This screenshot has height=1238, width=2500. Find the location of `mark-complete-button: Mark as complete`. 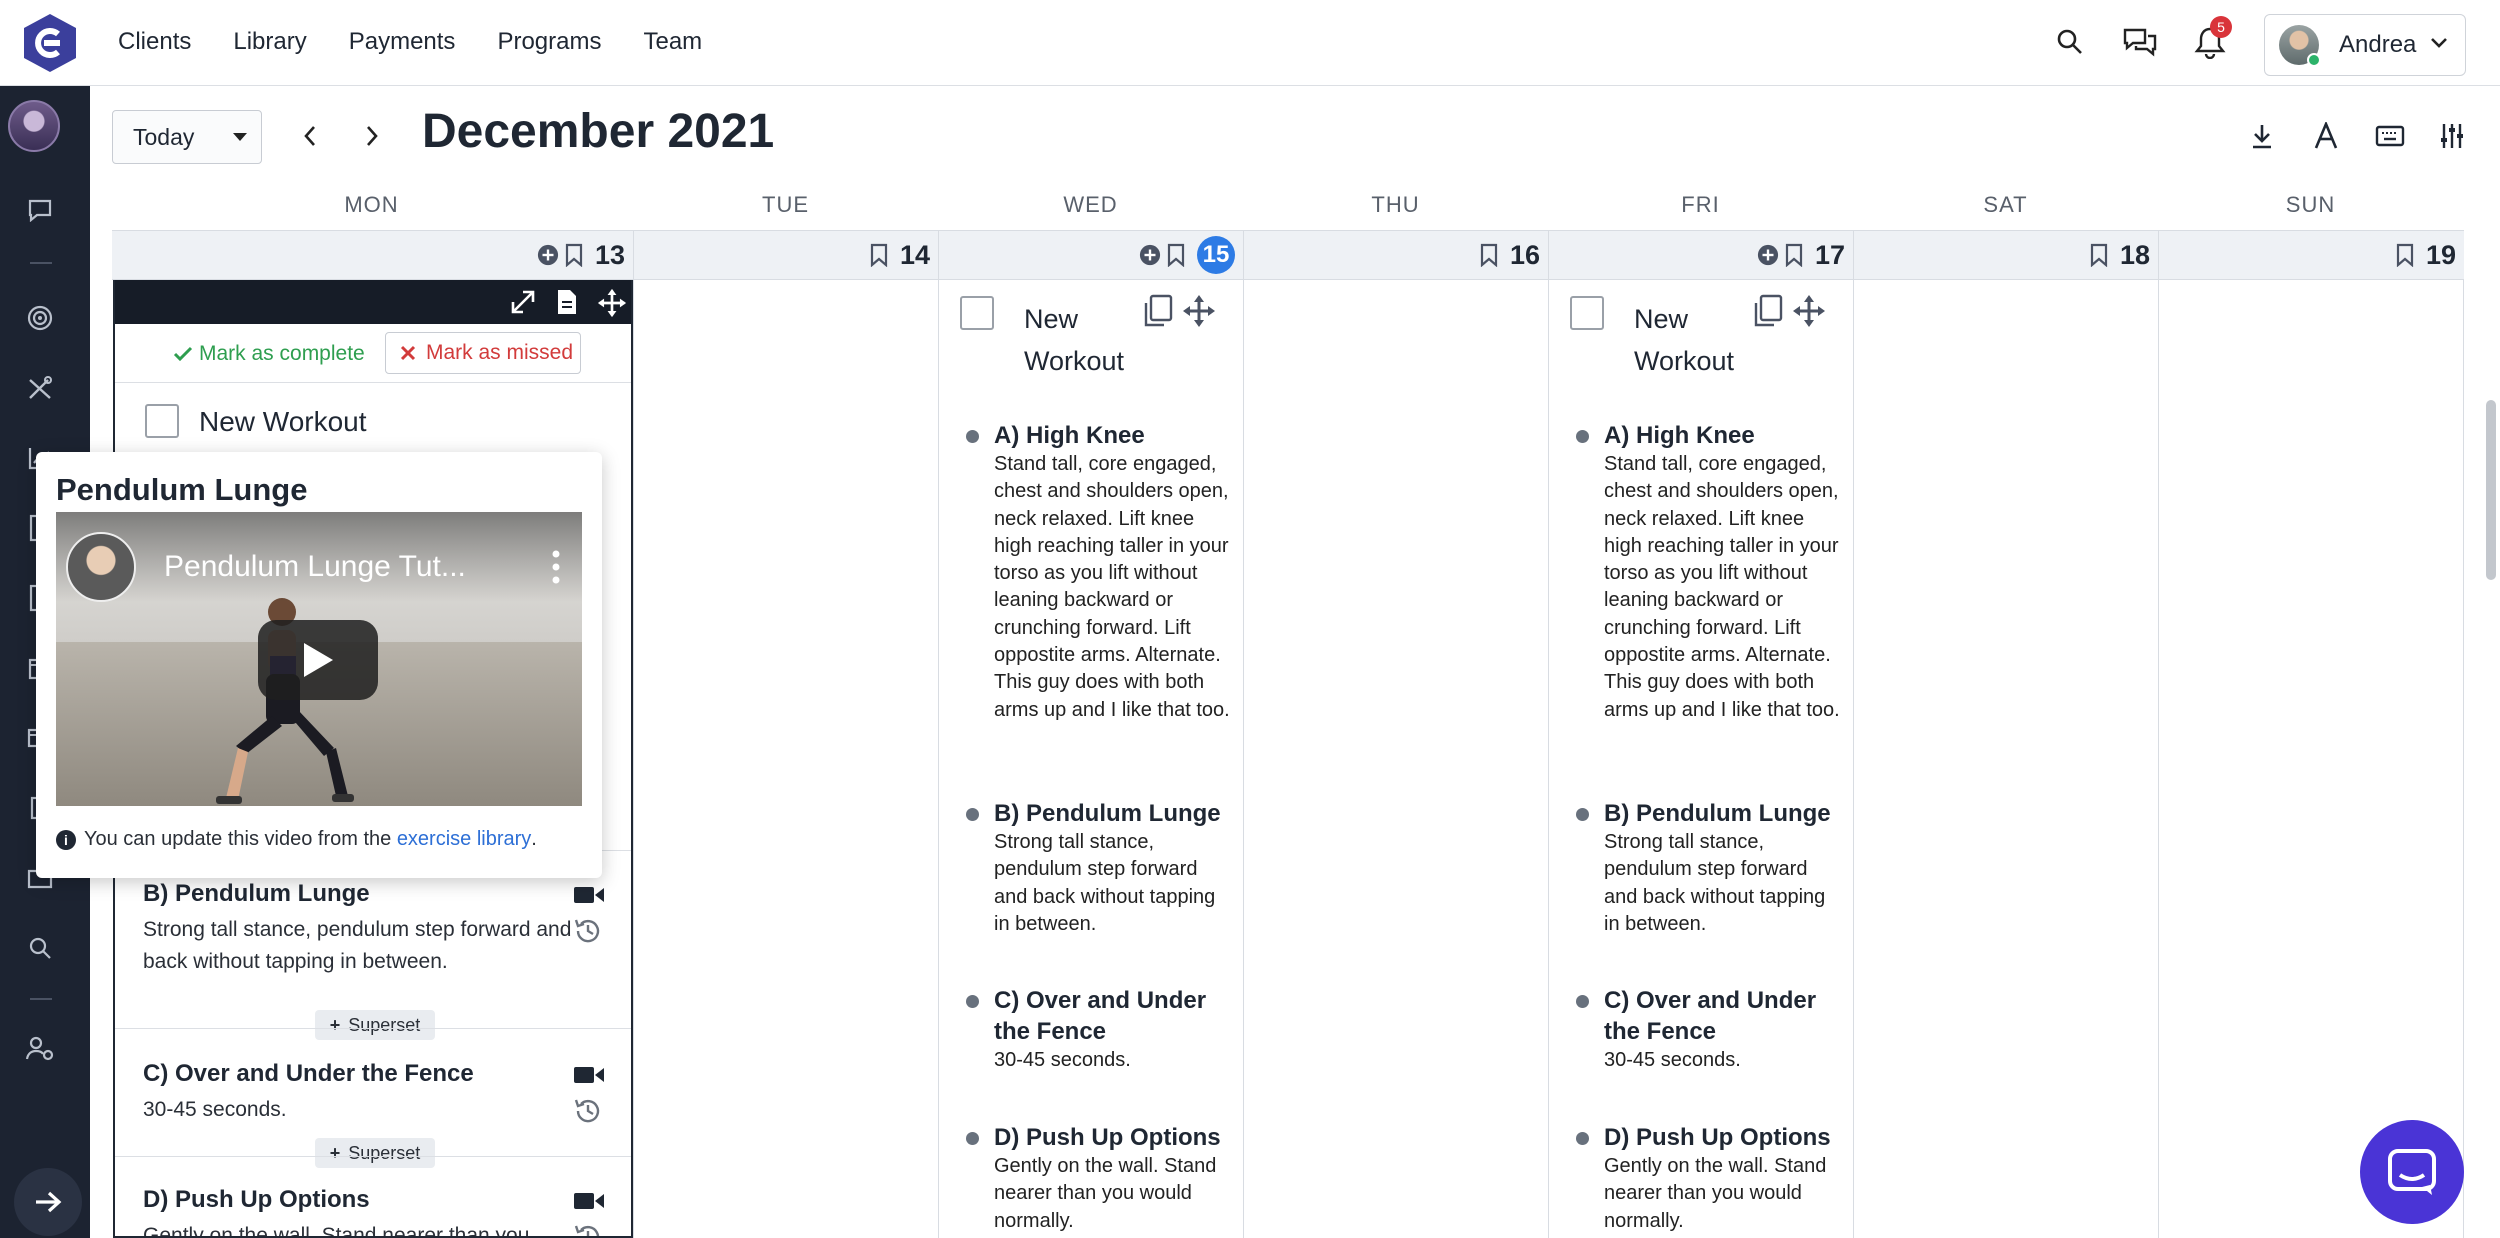

mark-complete-button: Mark as complete is located at coordinates (269, 354).